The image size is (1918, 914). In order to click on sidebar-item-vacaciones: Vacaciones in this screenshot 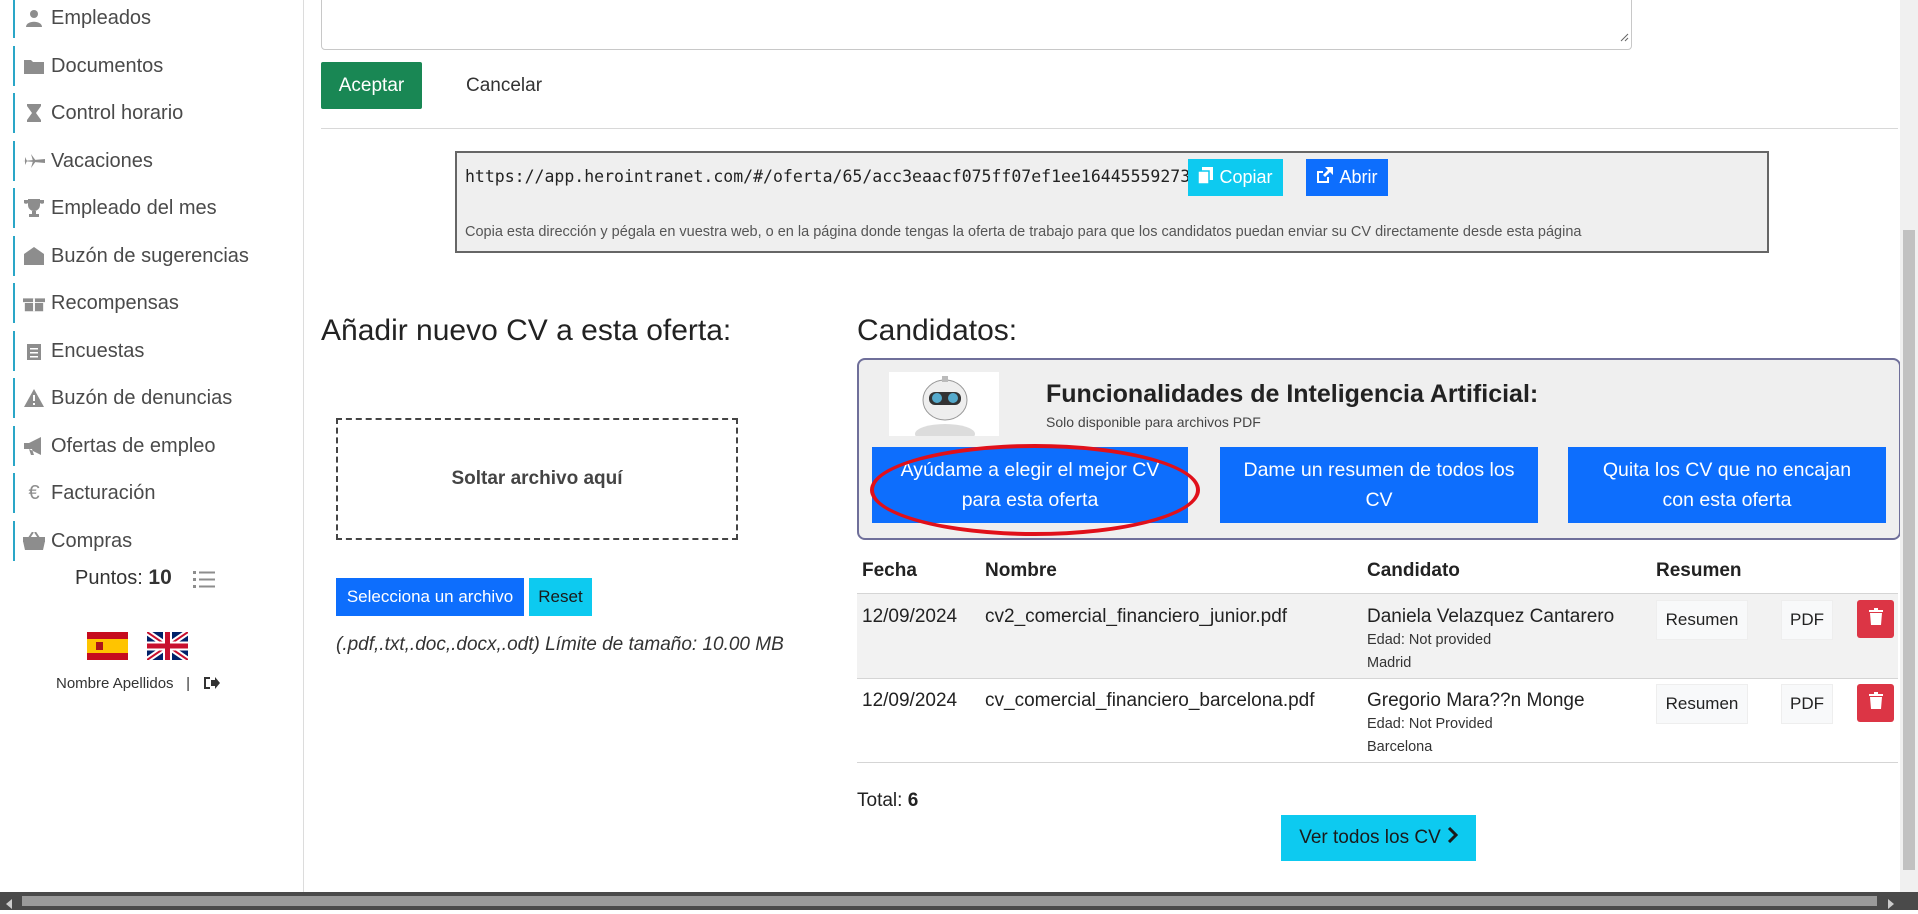, I will do `click(156, 161)`.